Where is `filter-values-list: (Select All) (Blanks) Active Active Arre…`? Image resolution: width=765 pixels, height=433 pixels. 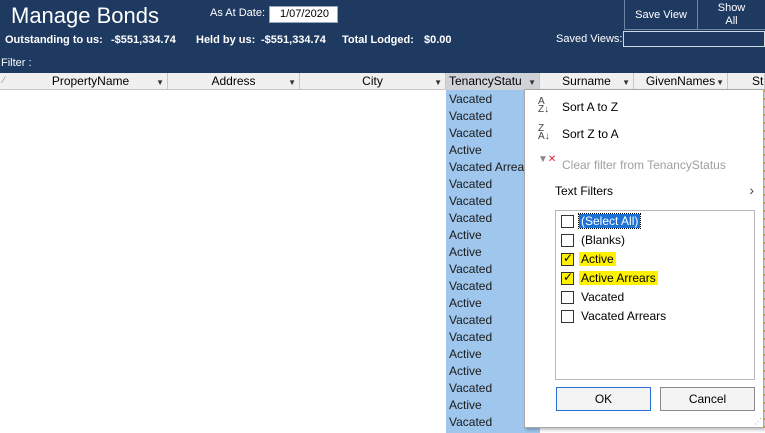 filter-values-list: (Select All) (Blanks) Active Active Arre… is located at coordinates (655, 295).